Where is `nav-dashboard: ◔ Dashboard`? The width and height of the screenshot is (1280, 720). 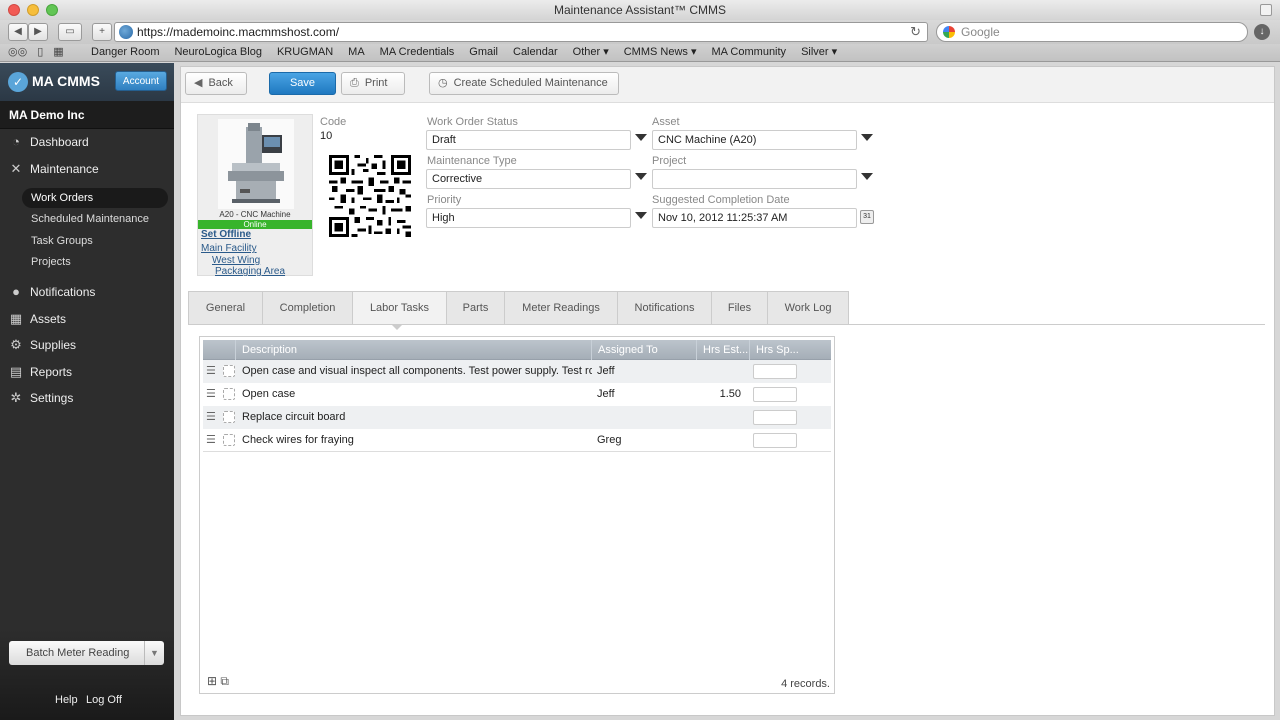 nav-dashboard: ◔ Dashboard is located at coordinates (87, 142).